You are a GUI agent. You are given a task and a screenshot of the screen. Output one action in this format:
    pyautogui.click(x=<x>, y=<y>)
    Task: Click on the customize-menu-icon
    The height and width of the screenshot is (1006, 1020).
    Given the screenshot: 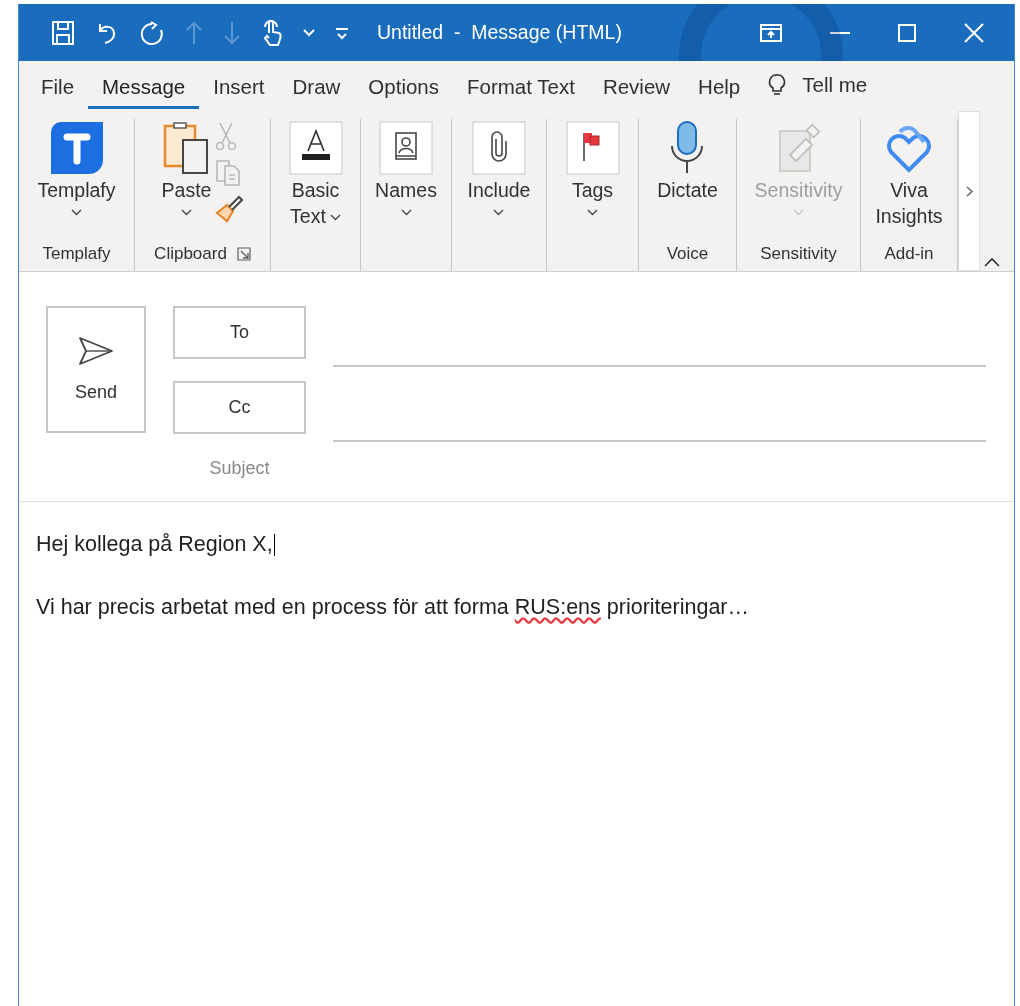 What is the action you would take?
    pyautogui.click(x=342, y=32)
    